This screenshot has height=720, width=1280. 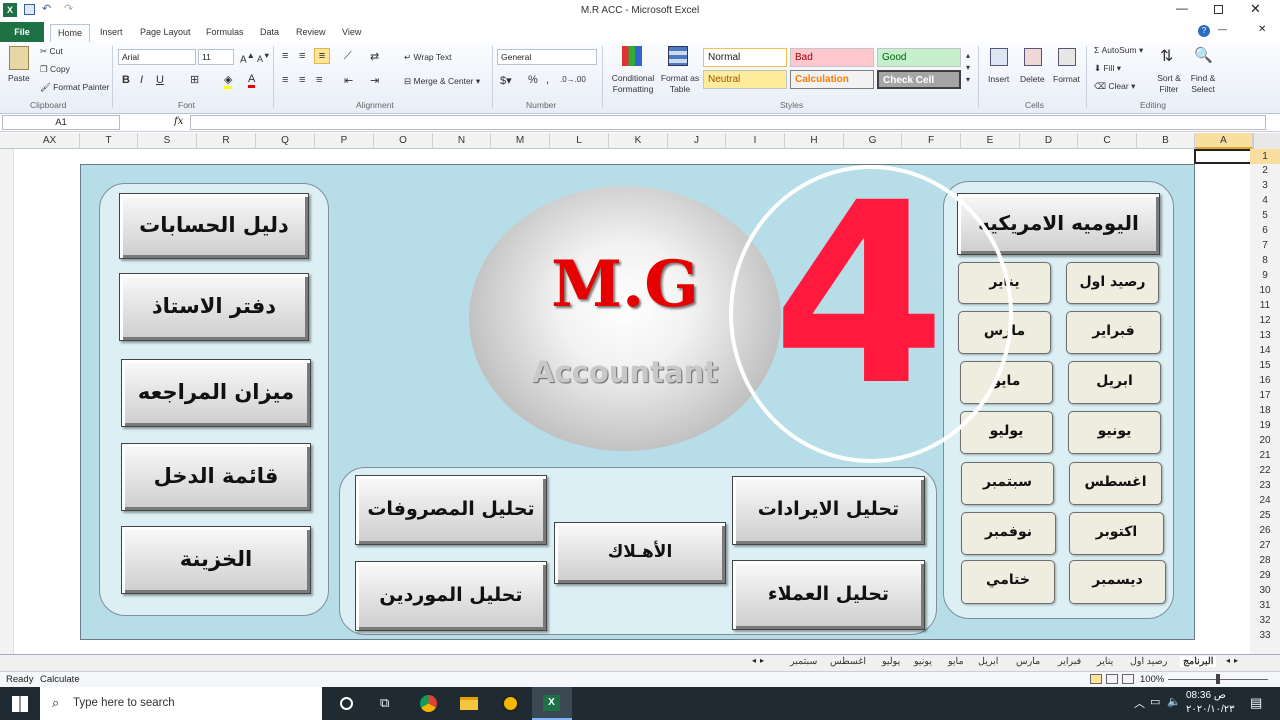 What do you see at coordinates (1224, 141) in the screenshot?
I see `column-header: A` at bounding box center [1224, 141].